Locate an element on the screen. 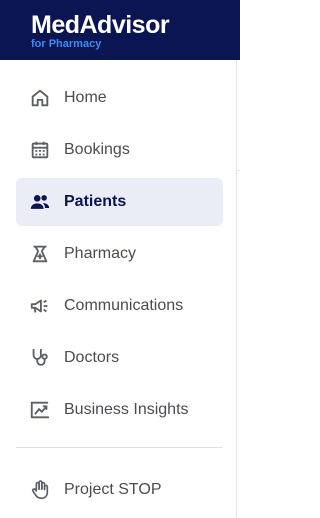  sidebar-item-label: Bookings is located at coordinates (97, 149).